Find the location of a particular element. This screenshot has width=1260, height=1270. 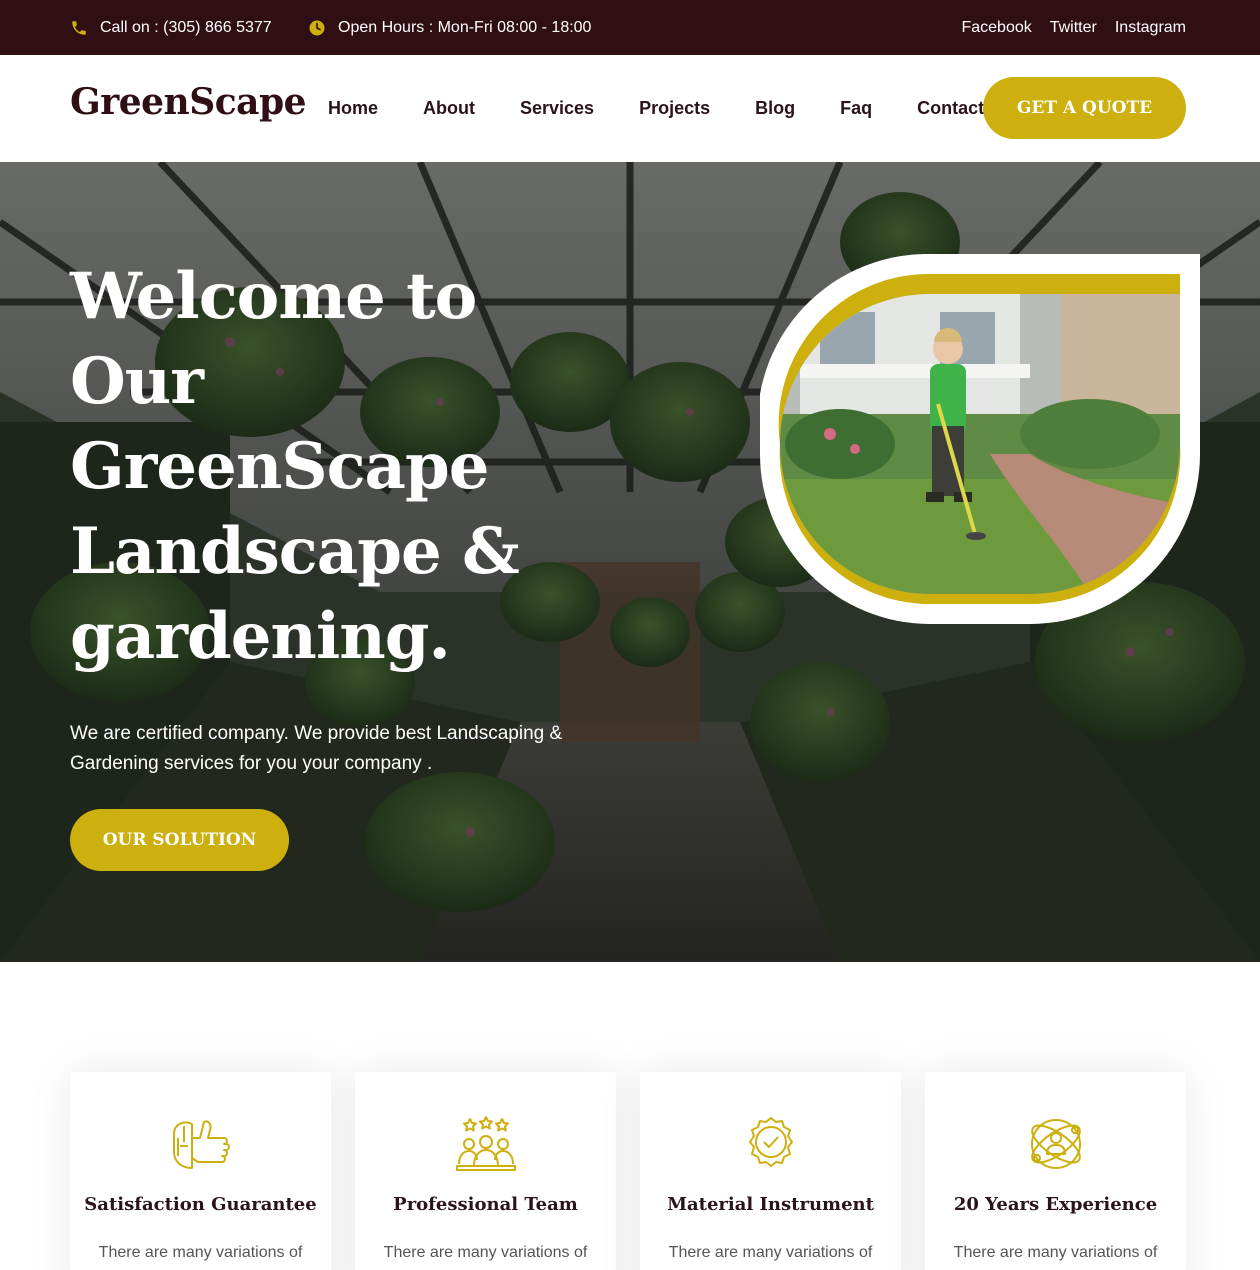

feature-title: Professional Team is located at coordinates (485, 1204).